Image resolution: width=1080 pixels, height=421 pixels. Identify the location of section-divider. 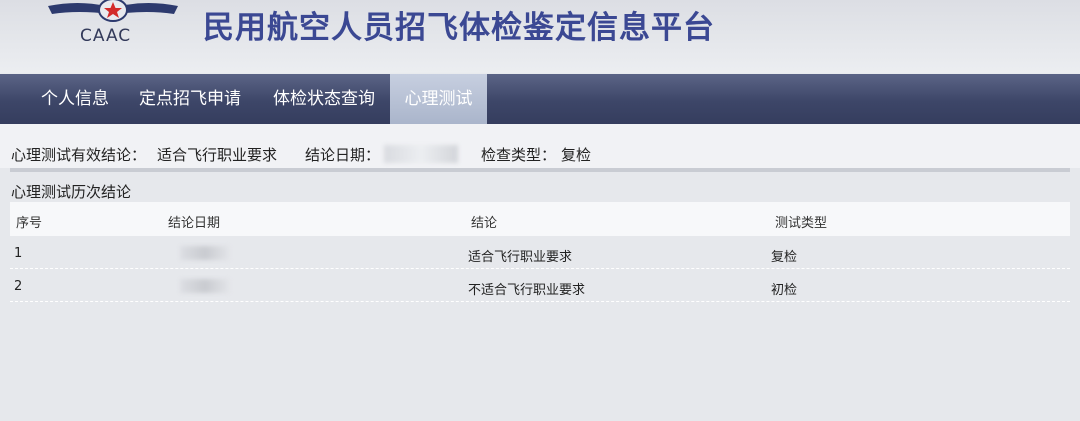
(540, 170).